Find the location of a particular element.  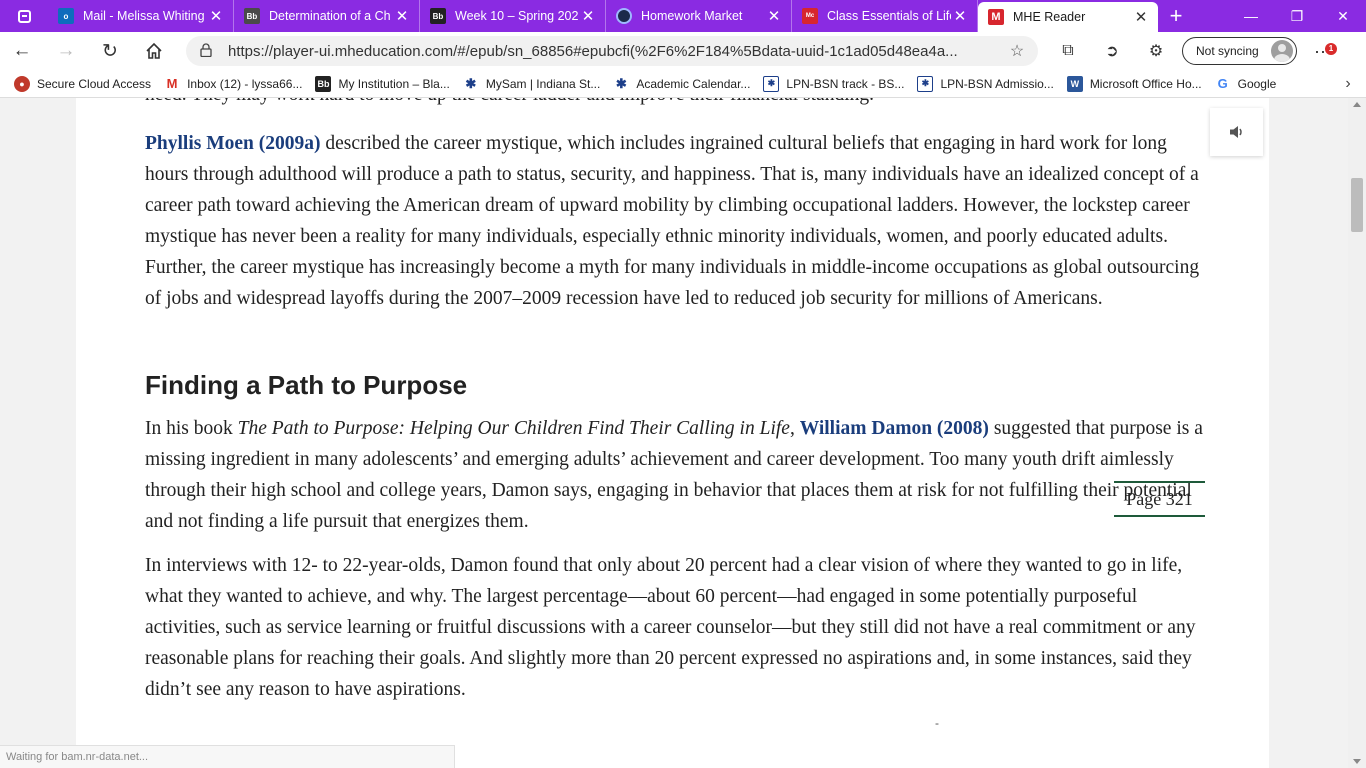

extensions-button: ⚙ is located at coordinates (1156, 51).